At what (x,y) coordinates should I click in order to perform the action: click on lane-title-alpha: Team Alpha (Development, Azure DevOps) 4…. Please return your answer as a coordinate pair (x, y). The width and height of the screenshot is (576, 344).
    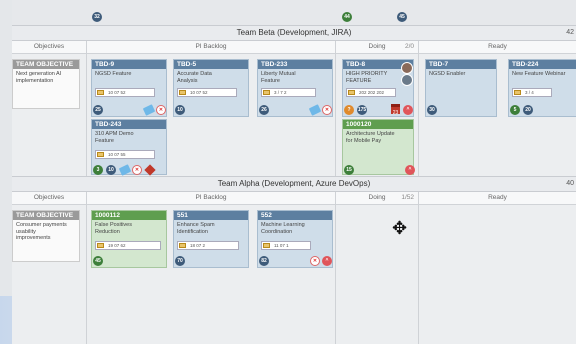
    Looking at the image, I should click on (294, 184).